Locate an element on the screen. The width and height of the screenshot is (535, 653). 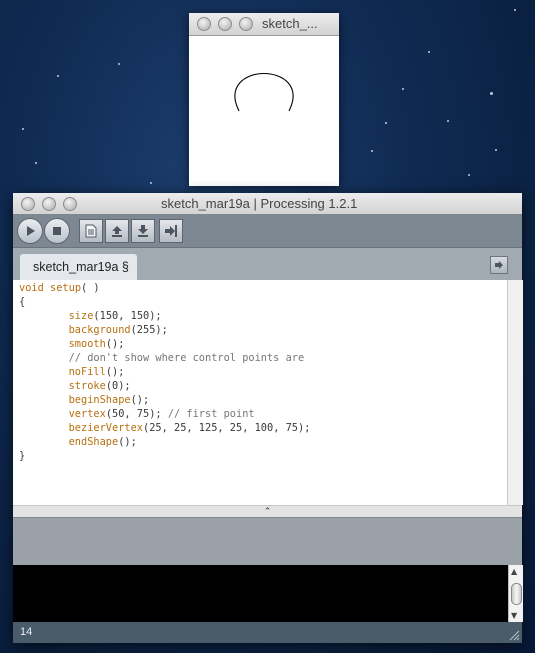
new-file-icon is located at coordinates (91, 231).